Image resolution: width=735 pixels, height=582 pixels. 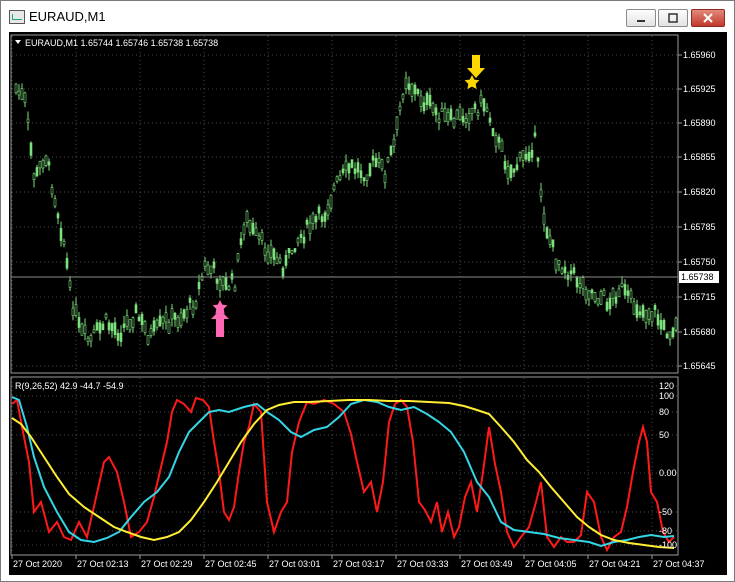 What do you see at coordinates (423, 564) in the screenshot?
I see `time-tick-label: 27 Oct 03:33` at bounding box center [423, 564].